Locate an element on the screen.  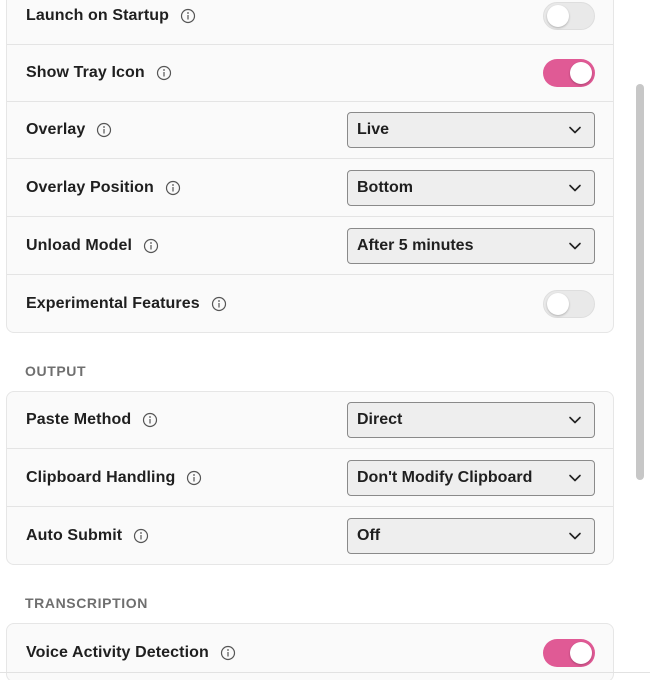
setting-label: Launch on Startup is located at coordinates (98, 15).